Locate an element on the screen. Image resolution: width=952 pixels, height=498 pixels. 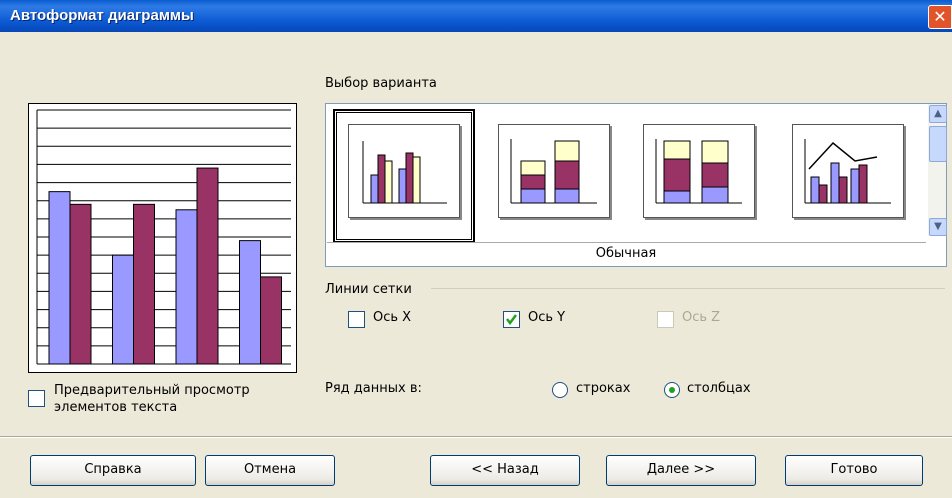
gallery-caption-divider is located at coordinates (626, 242).